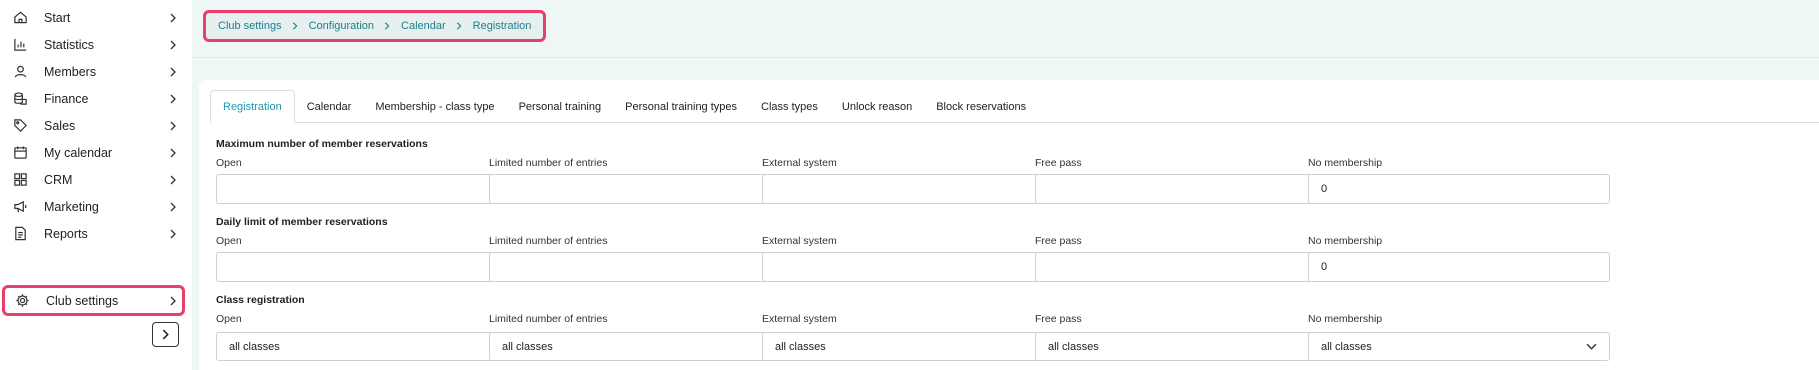 The width and height of the screenshot is (1819, 370). Describe the element at coordinates (560, 106) in the screenshot. I see `tab-personal-training: Personal training` at that location.